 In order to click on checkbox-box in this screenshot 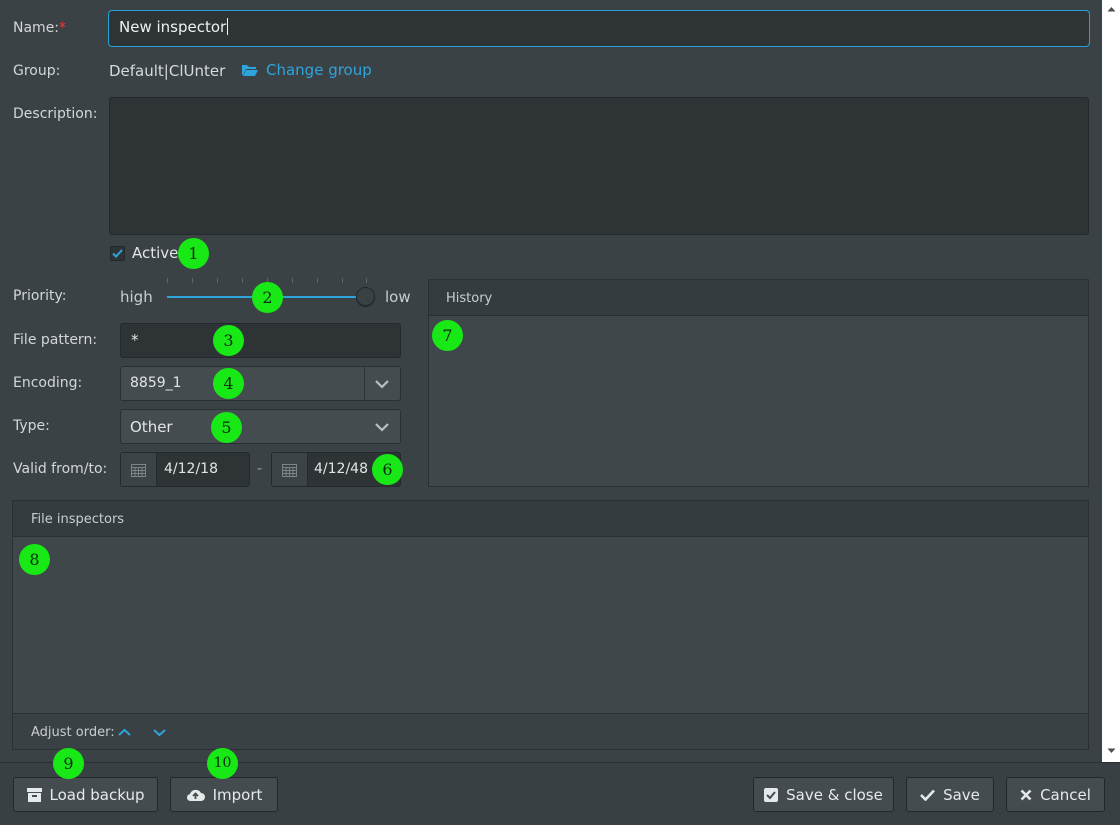, I will do `click(117, 253)`.